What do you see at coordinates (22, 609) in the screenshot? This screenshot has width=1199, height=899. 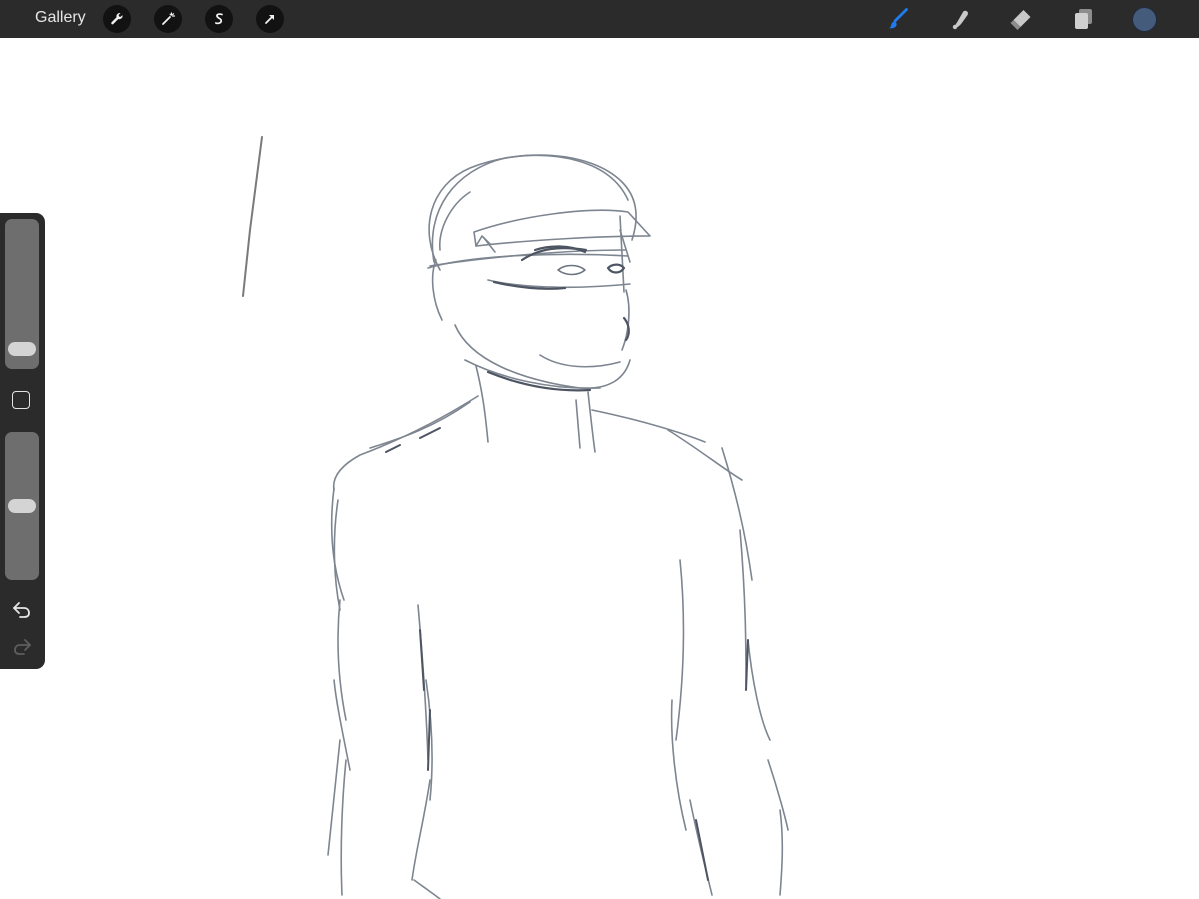 I see `undo-arrow-icon` at bounding box center [22, 609].